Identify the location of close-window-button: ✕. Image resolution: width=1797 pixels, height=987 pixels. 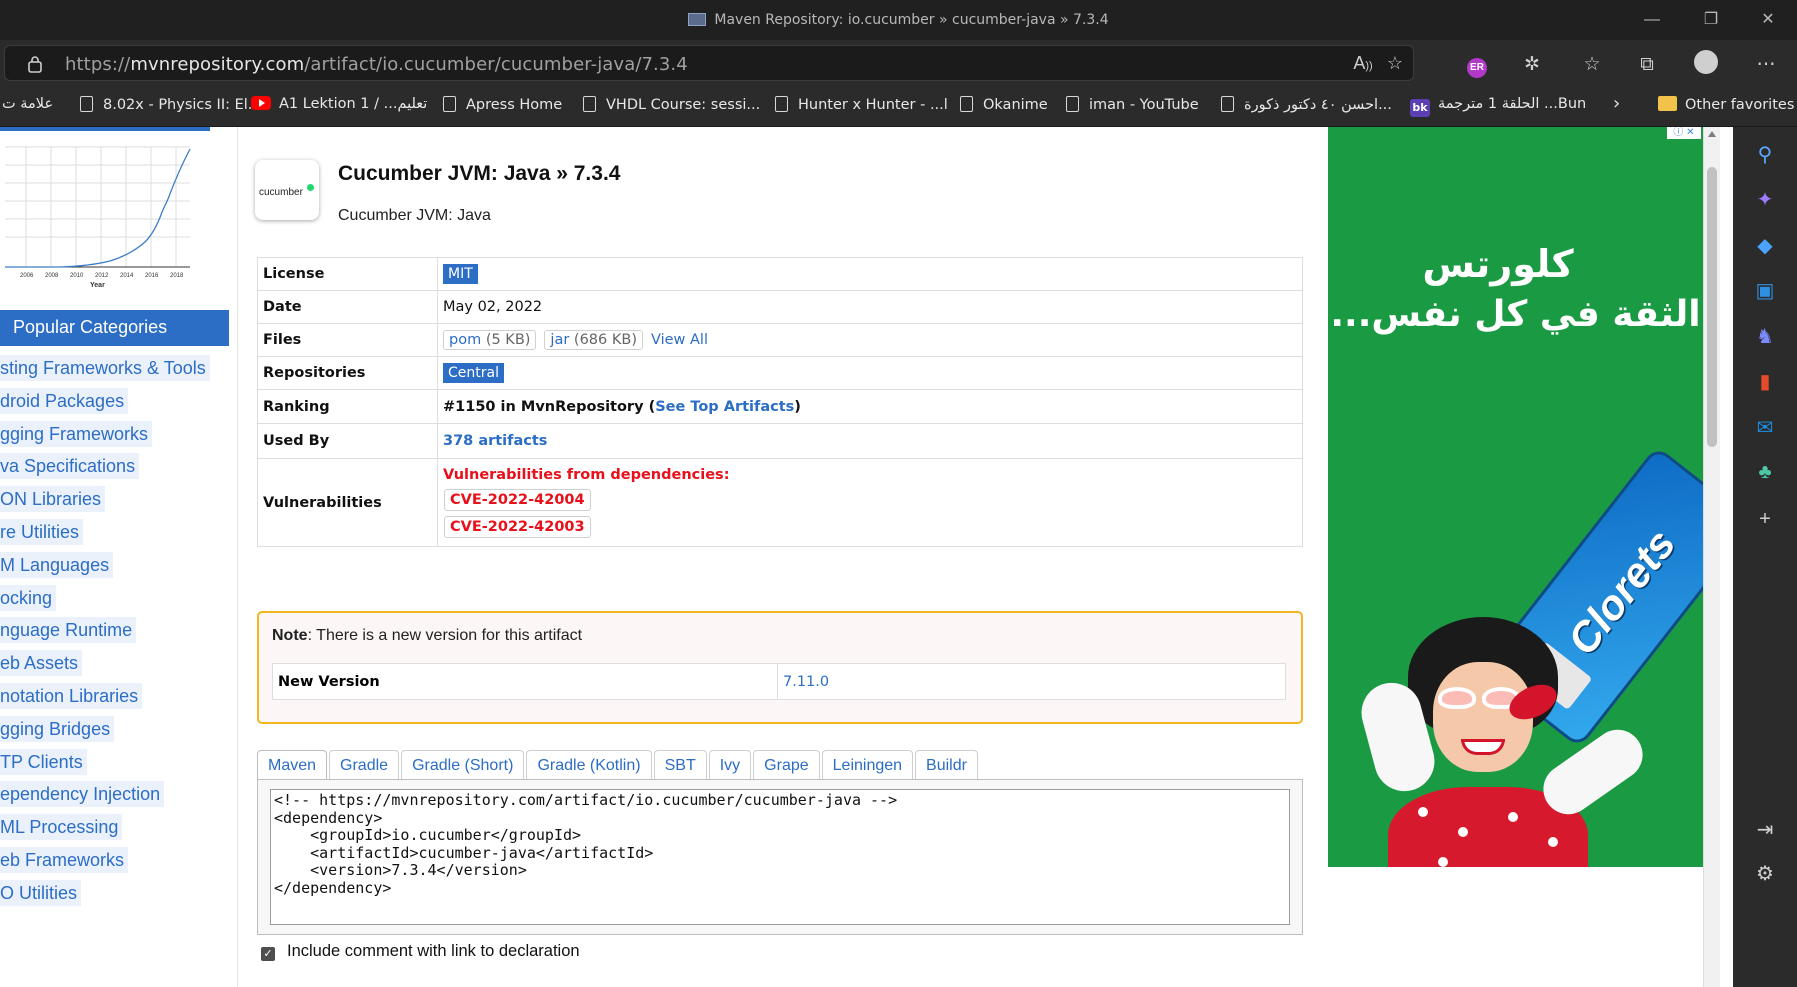
(1768, 20).